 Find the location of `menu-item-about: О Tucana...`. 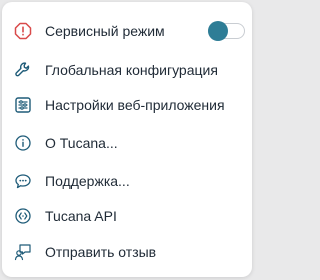

menu-item-about: О Tucana... is located at coordinates (127, 143).